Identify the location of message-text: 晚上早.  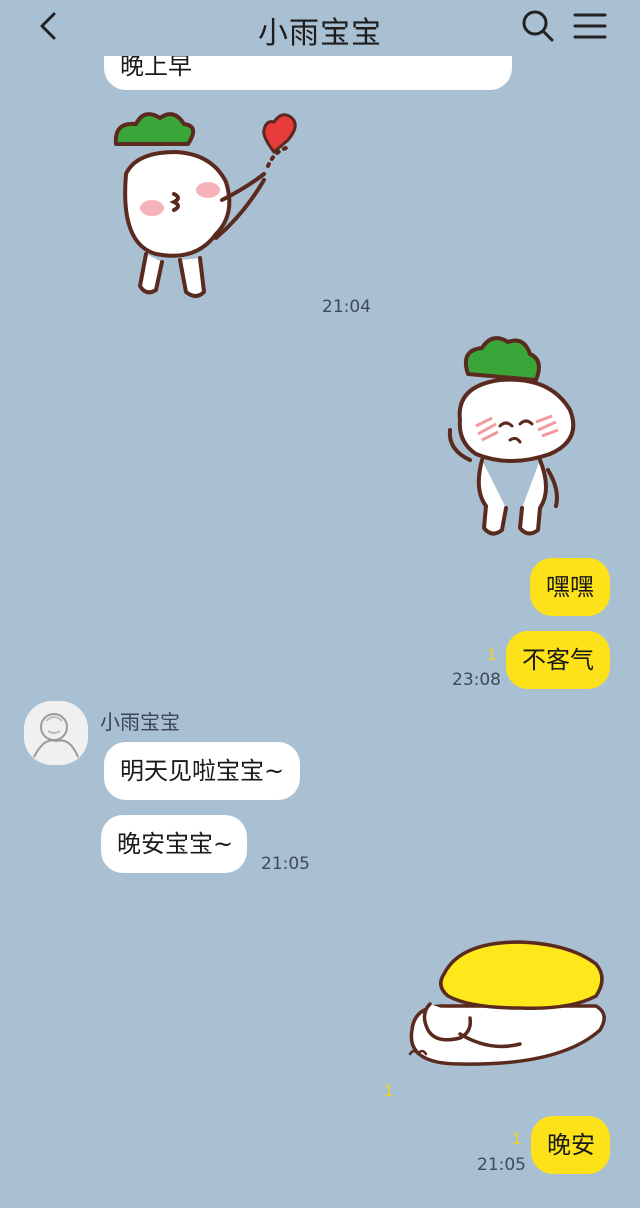
(156, 66).